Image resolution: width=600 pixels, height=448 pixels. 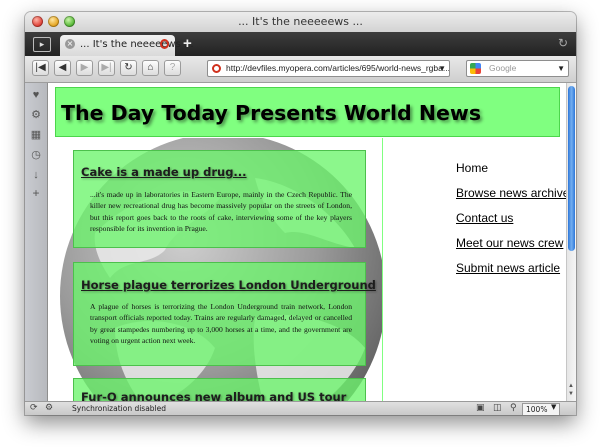 I want to click on history-icon: ◷, so click(x=36, y=155).